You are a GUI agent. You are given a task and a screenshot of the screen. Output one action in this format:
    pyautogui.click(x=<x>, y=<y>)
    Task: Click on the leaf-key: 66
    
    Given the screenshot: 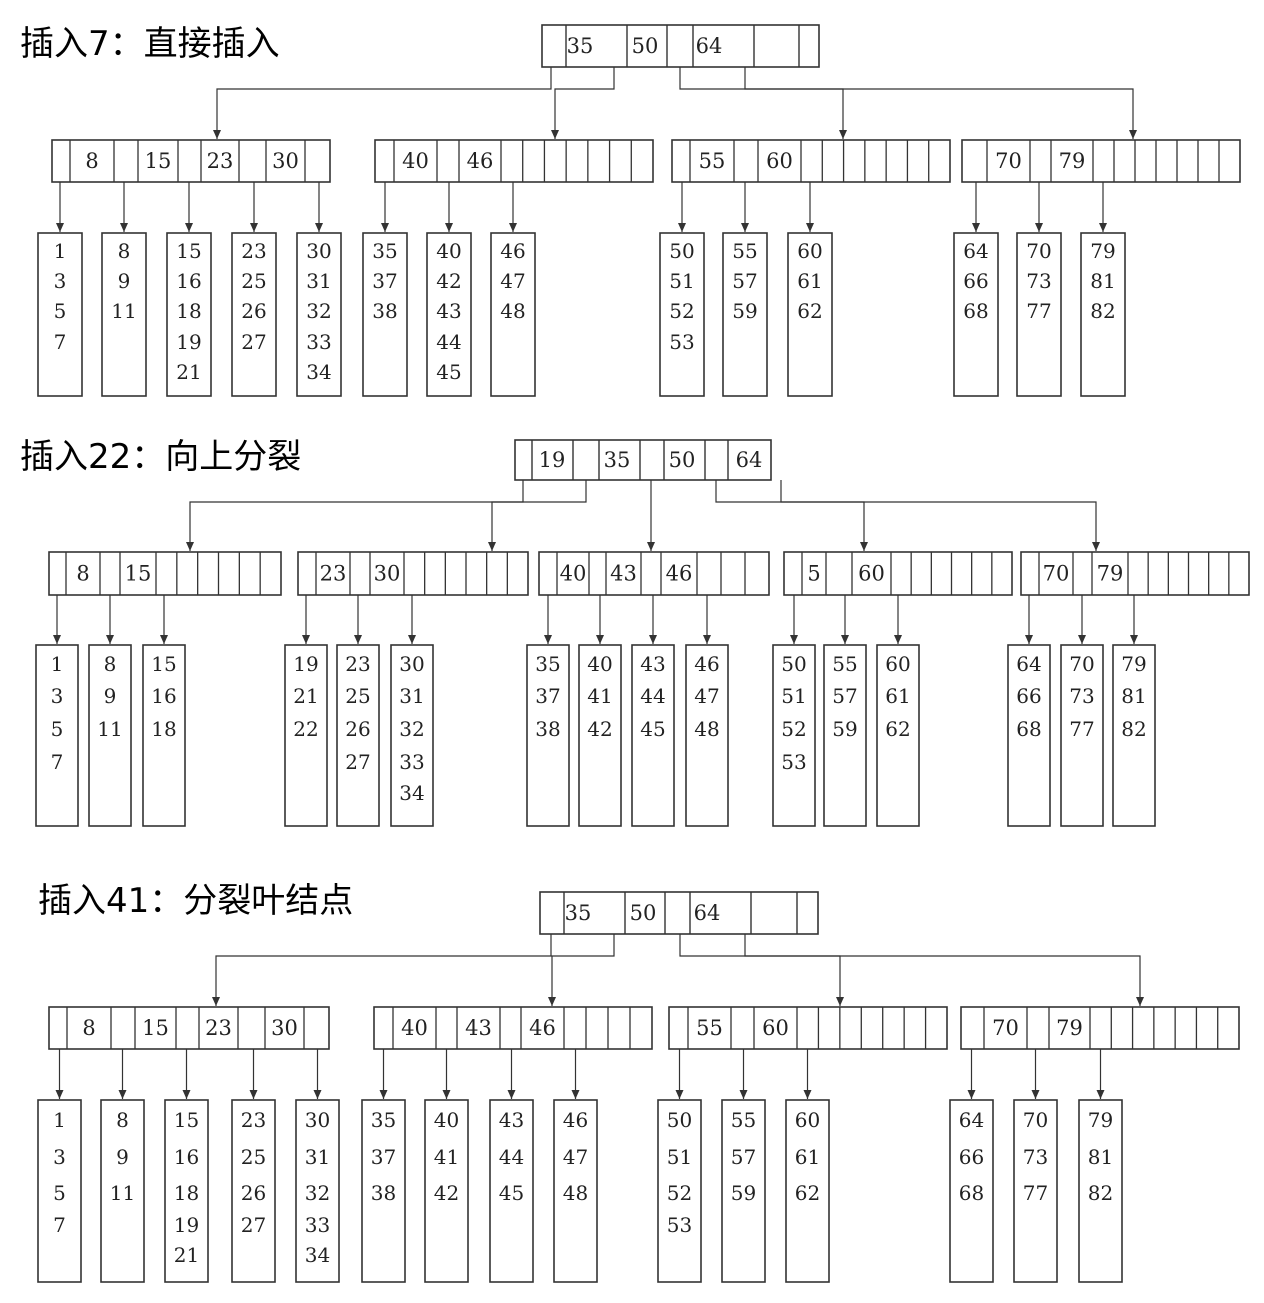 What is the action you would take?
    pyautogui.click(x=975, y=281)
    